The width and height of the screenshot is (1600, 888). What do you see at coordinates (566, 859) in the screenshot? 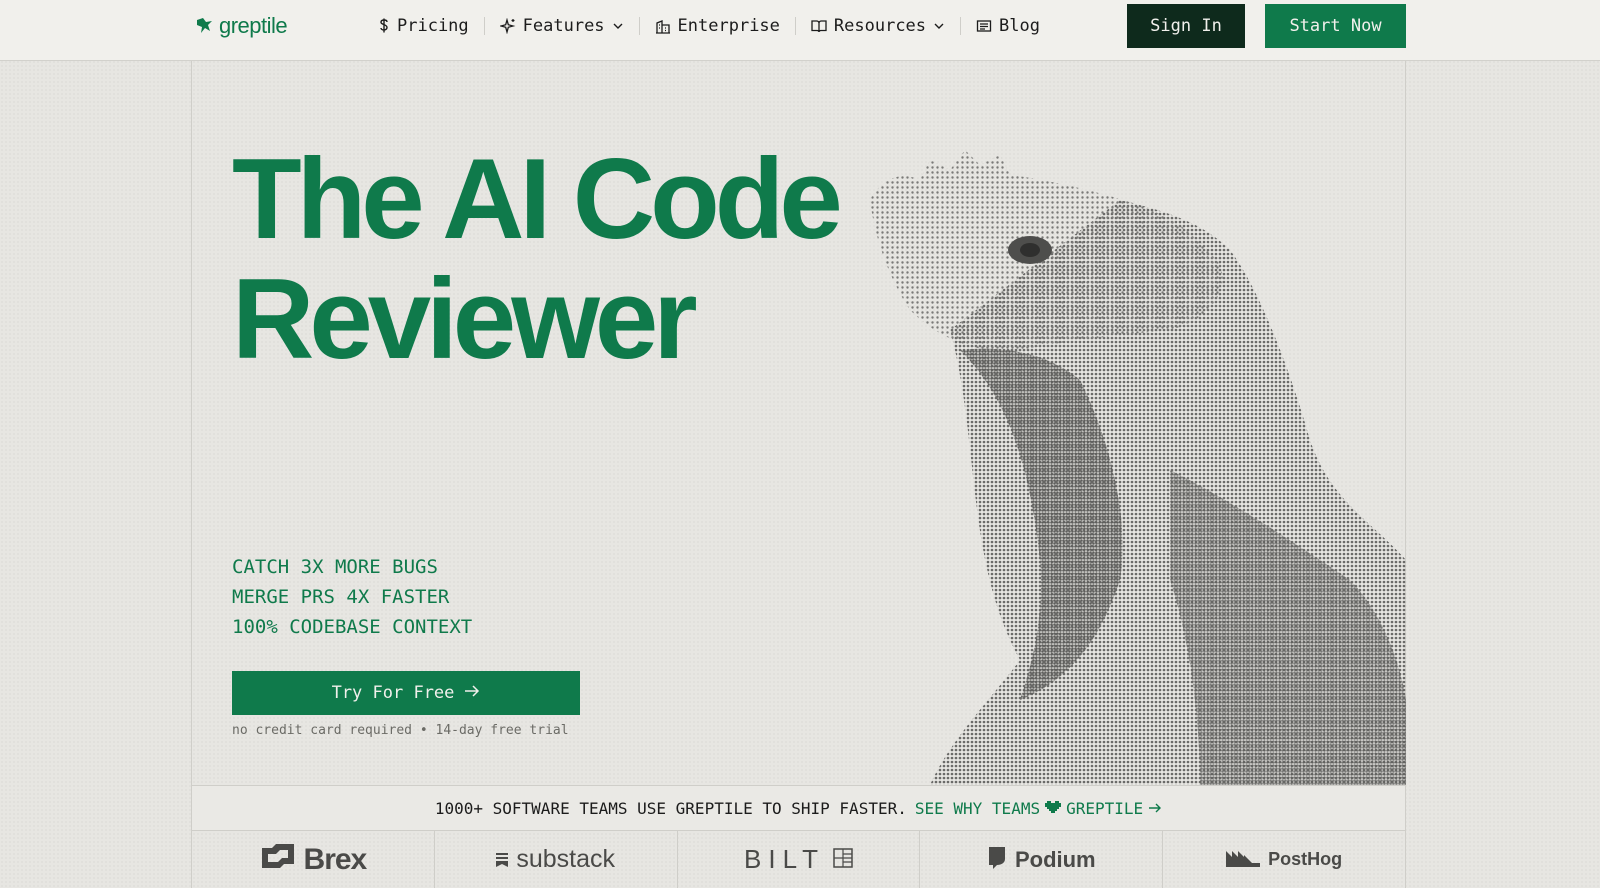
I see `logo-label: substack` at bounding box center [566, 859].